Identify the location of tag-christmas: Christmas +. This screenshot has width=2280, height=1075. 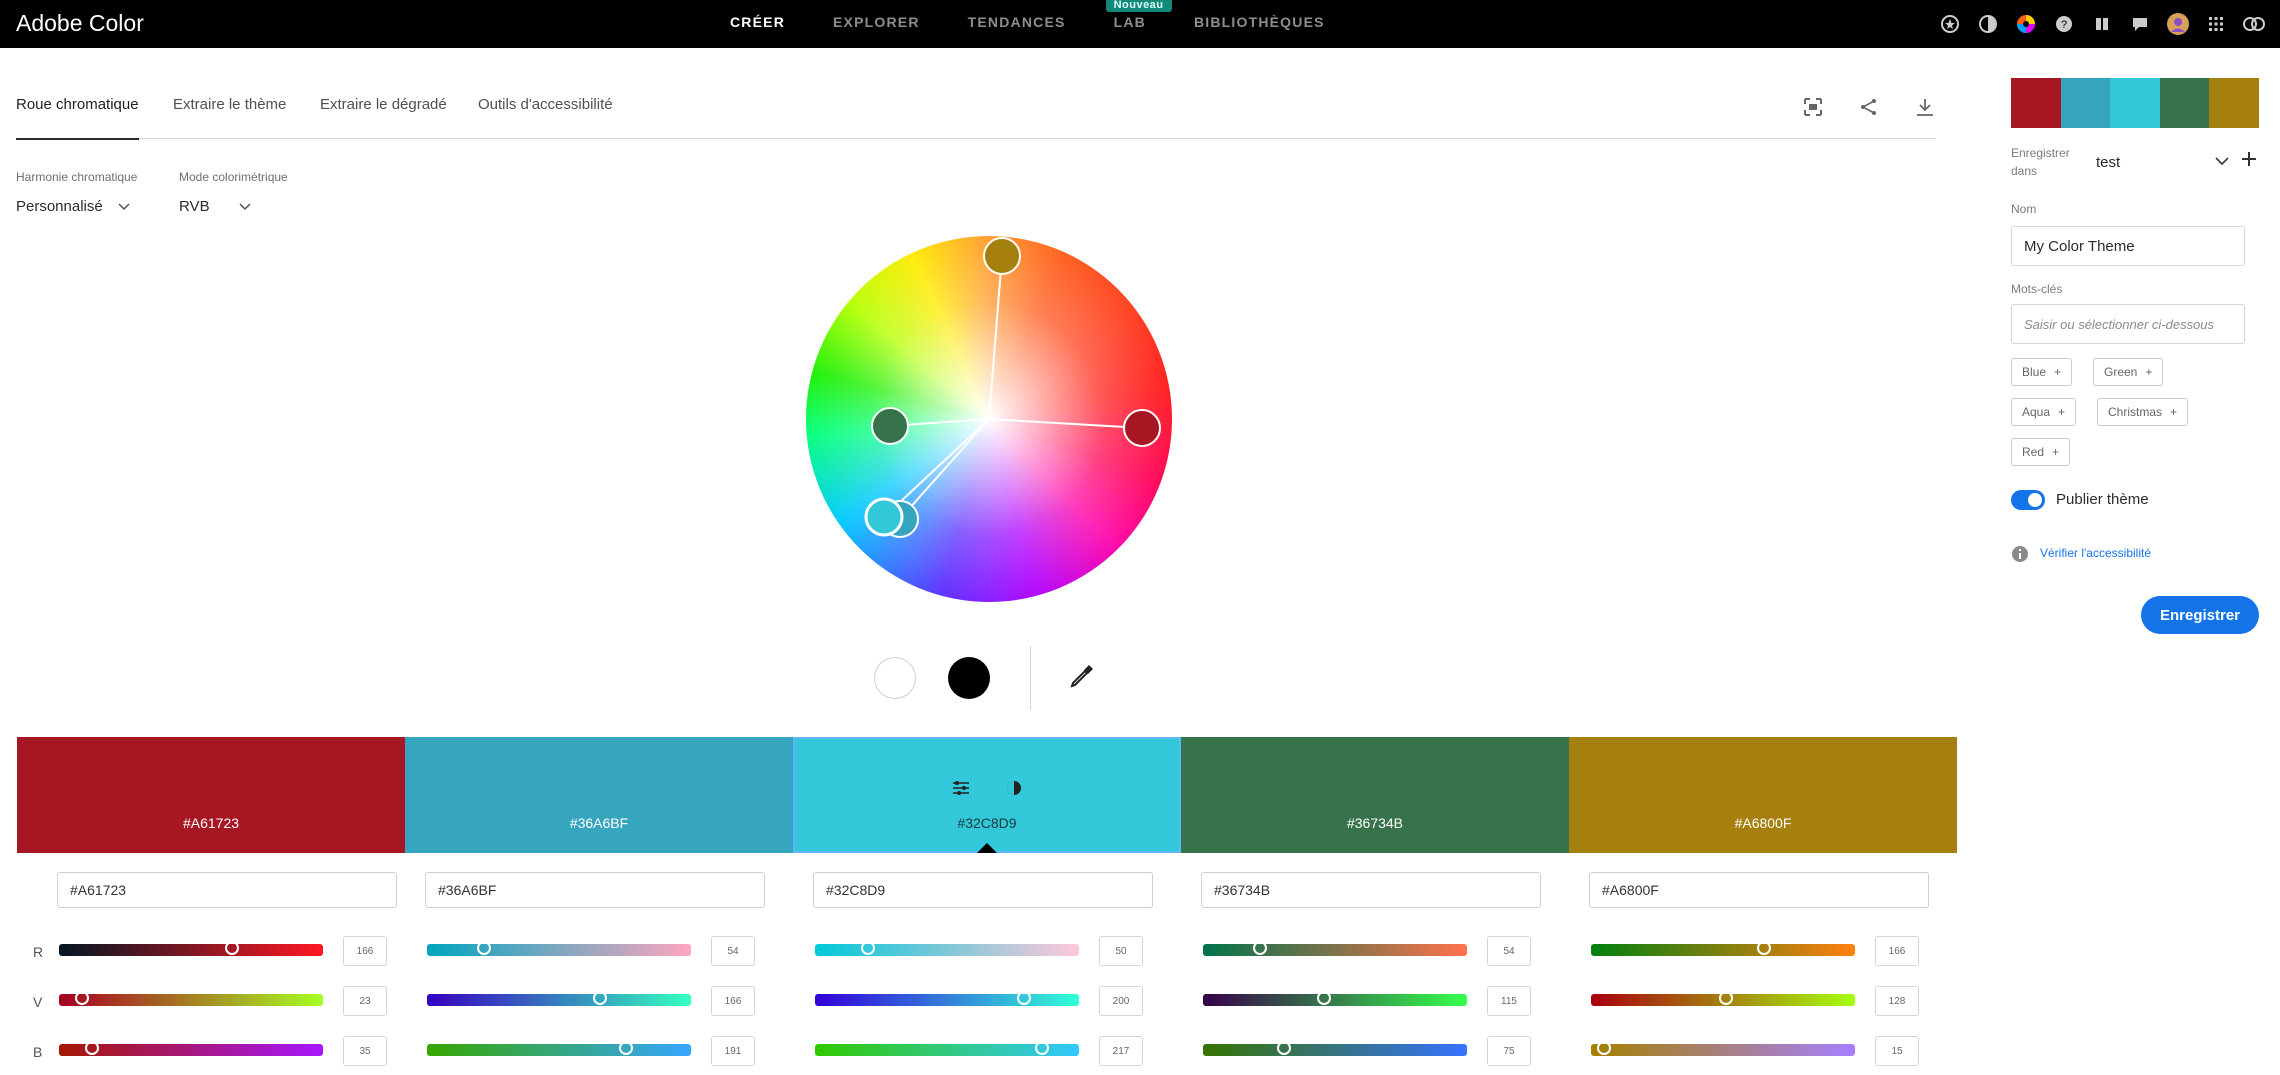
(2143, 412).